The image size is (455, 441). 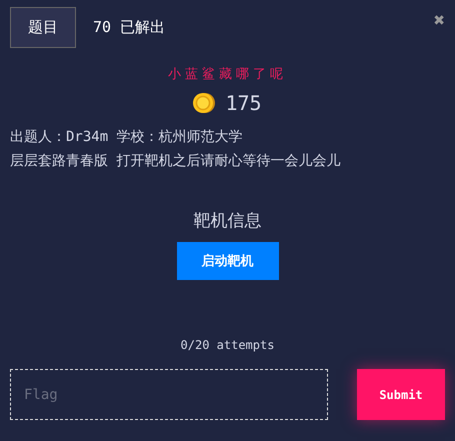 What do you see at coordinates (401, 394) in the screenshot?
I see `submit-button: Submit` at bounding box center [401, 394].